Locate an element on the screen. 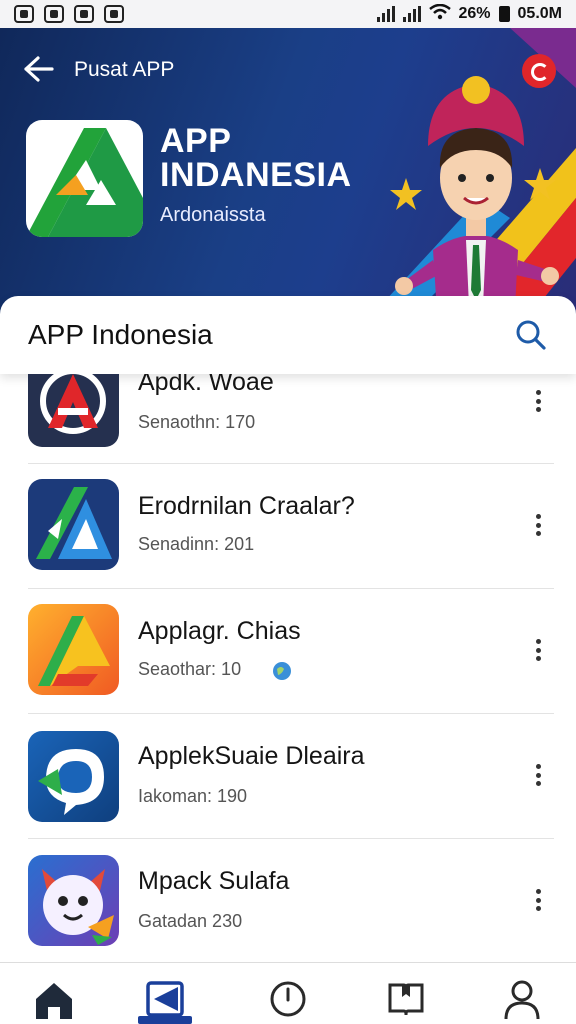 Image resolution: width=576 pixels, height=1024 pixels. battery-icon is located at coordinates (504, 14).